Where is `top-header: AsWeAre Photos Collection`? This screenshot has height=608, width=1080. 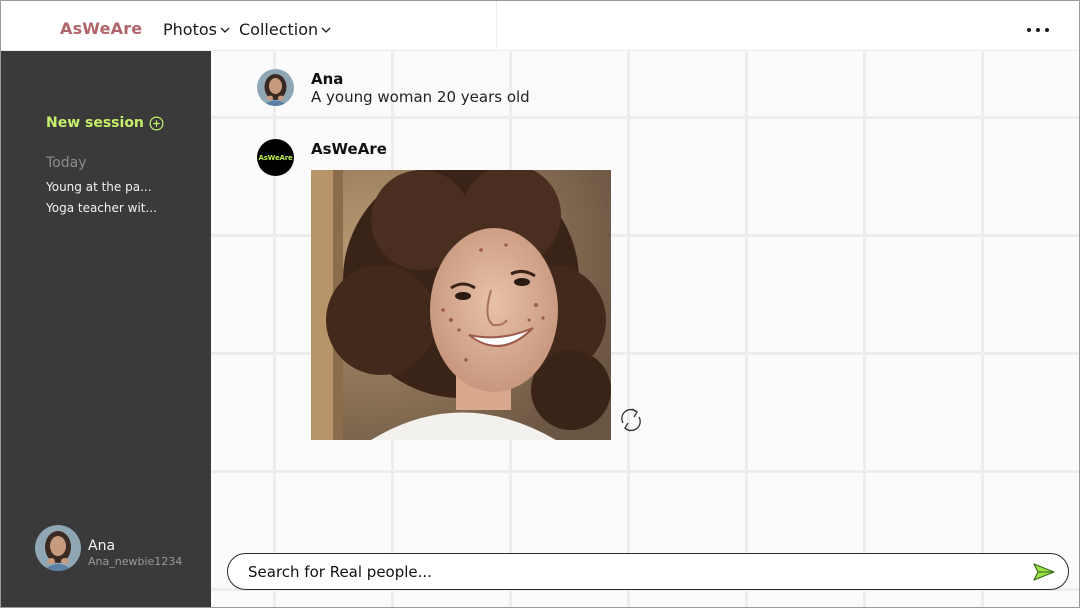
top-header: AsWeAre Photos Collection is located at coordinates (540, 26).